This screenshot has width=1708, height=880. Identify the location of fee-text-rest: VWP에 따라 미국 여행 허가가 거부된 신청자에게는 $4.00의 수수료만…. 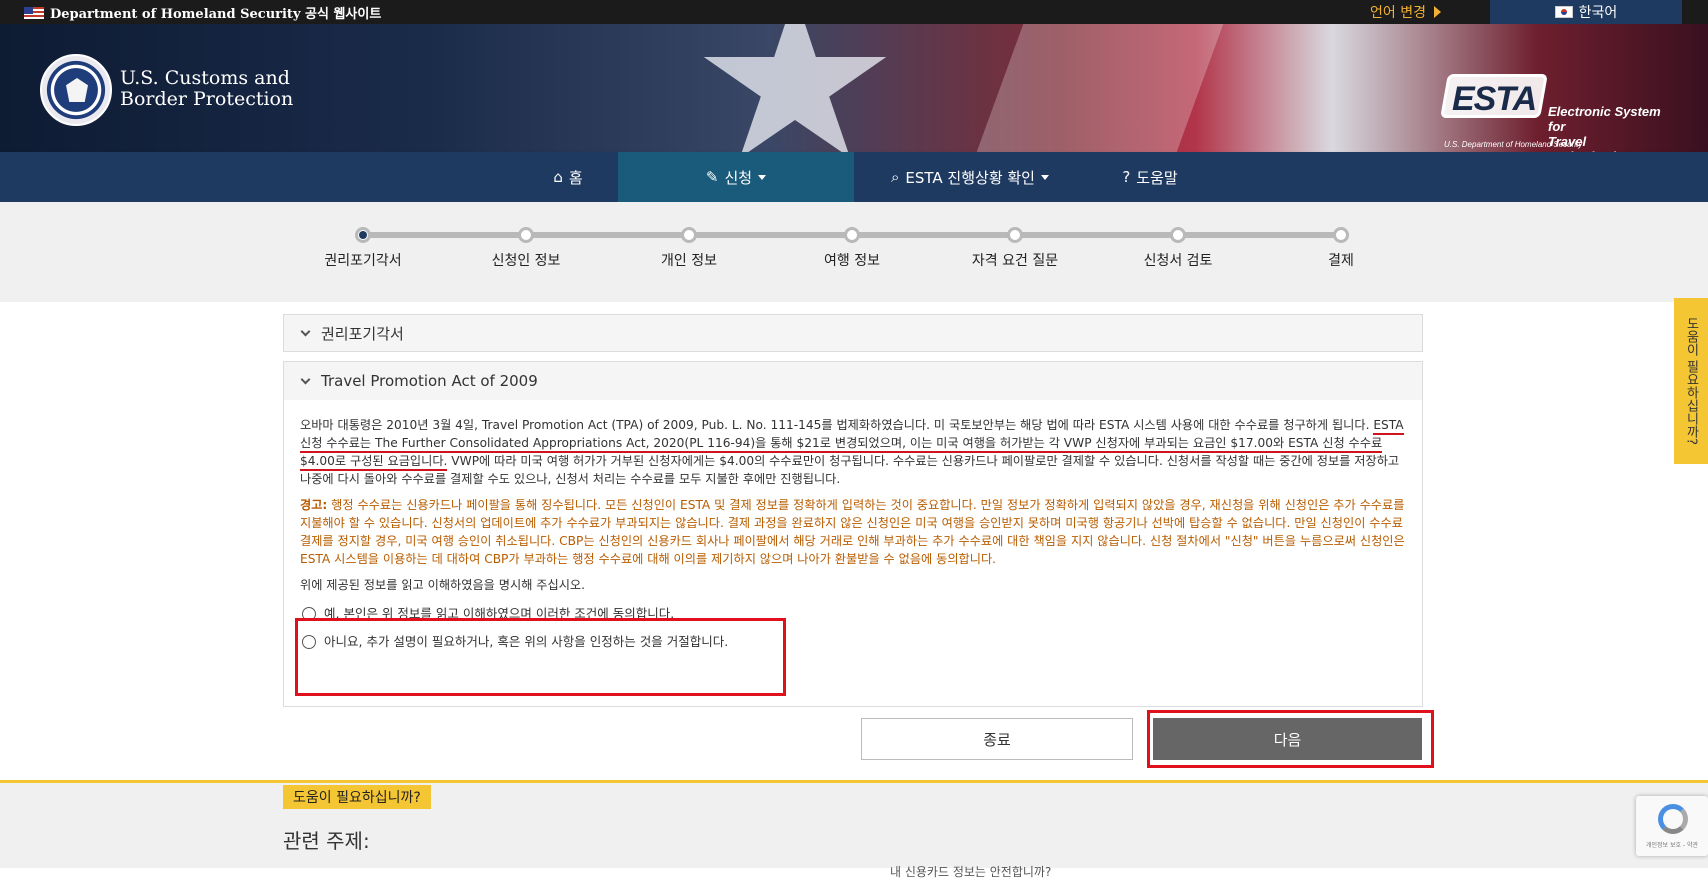
(850, 470).